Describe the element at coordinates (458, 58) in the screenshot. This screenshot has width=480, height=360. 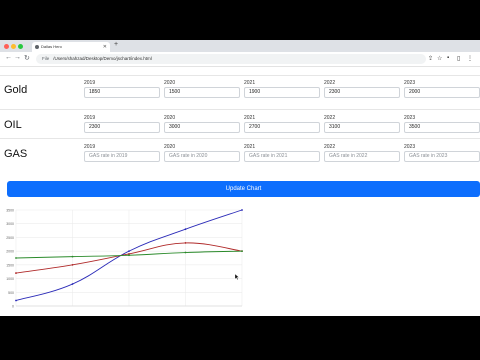
I see `sidebar-icon: ▯` at that location.